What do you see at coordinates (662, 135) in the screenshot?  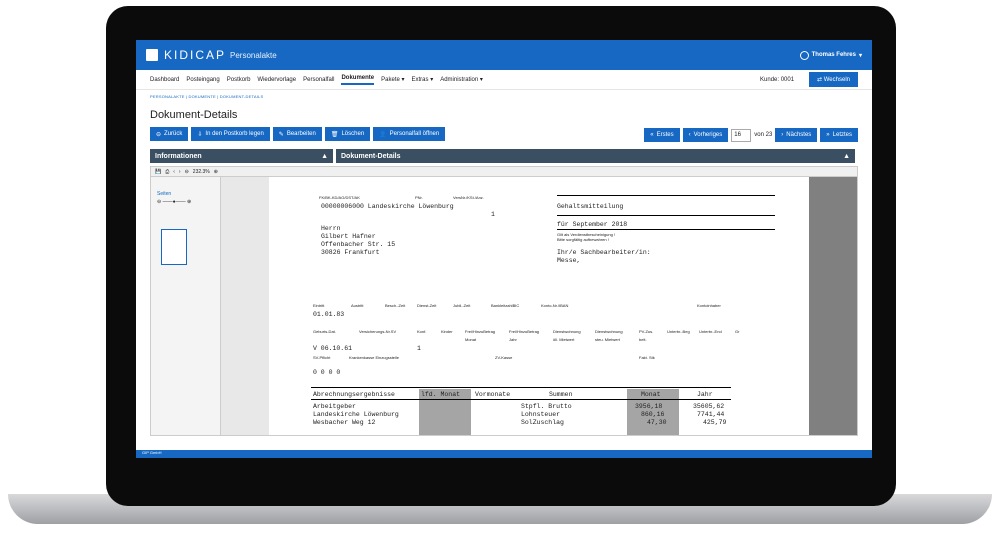 I see `erstes-button: « Erstes` at bounding box center [662, 135].